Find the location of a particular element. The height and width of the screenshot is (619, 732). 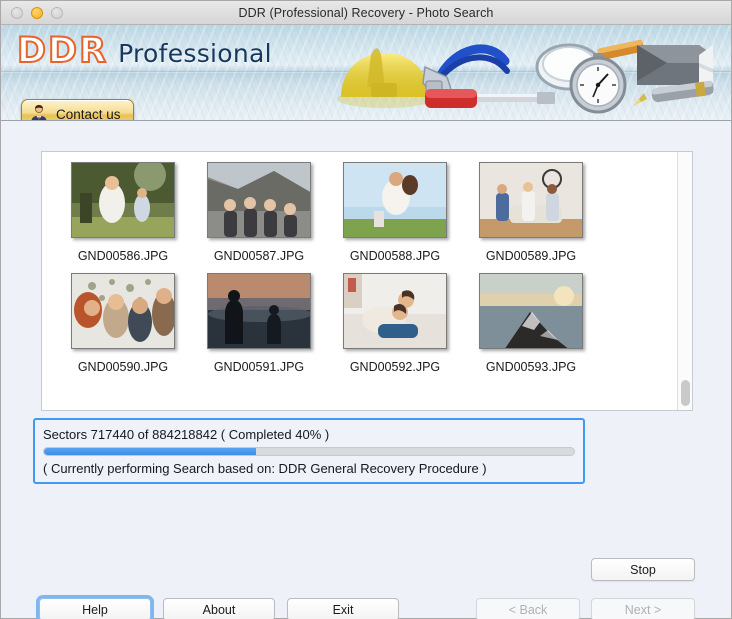

app-logo: DDR Professional is located at coordinates (144, 51).